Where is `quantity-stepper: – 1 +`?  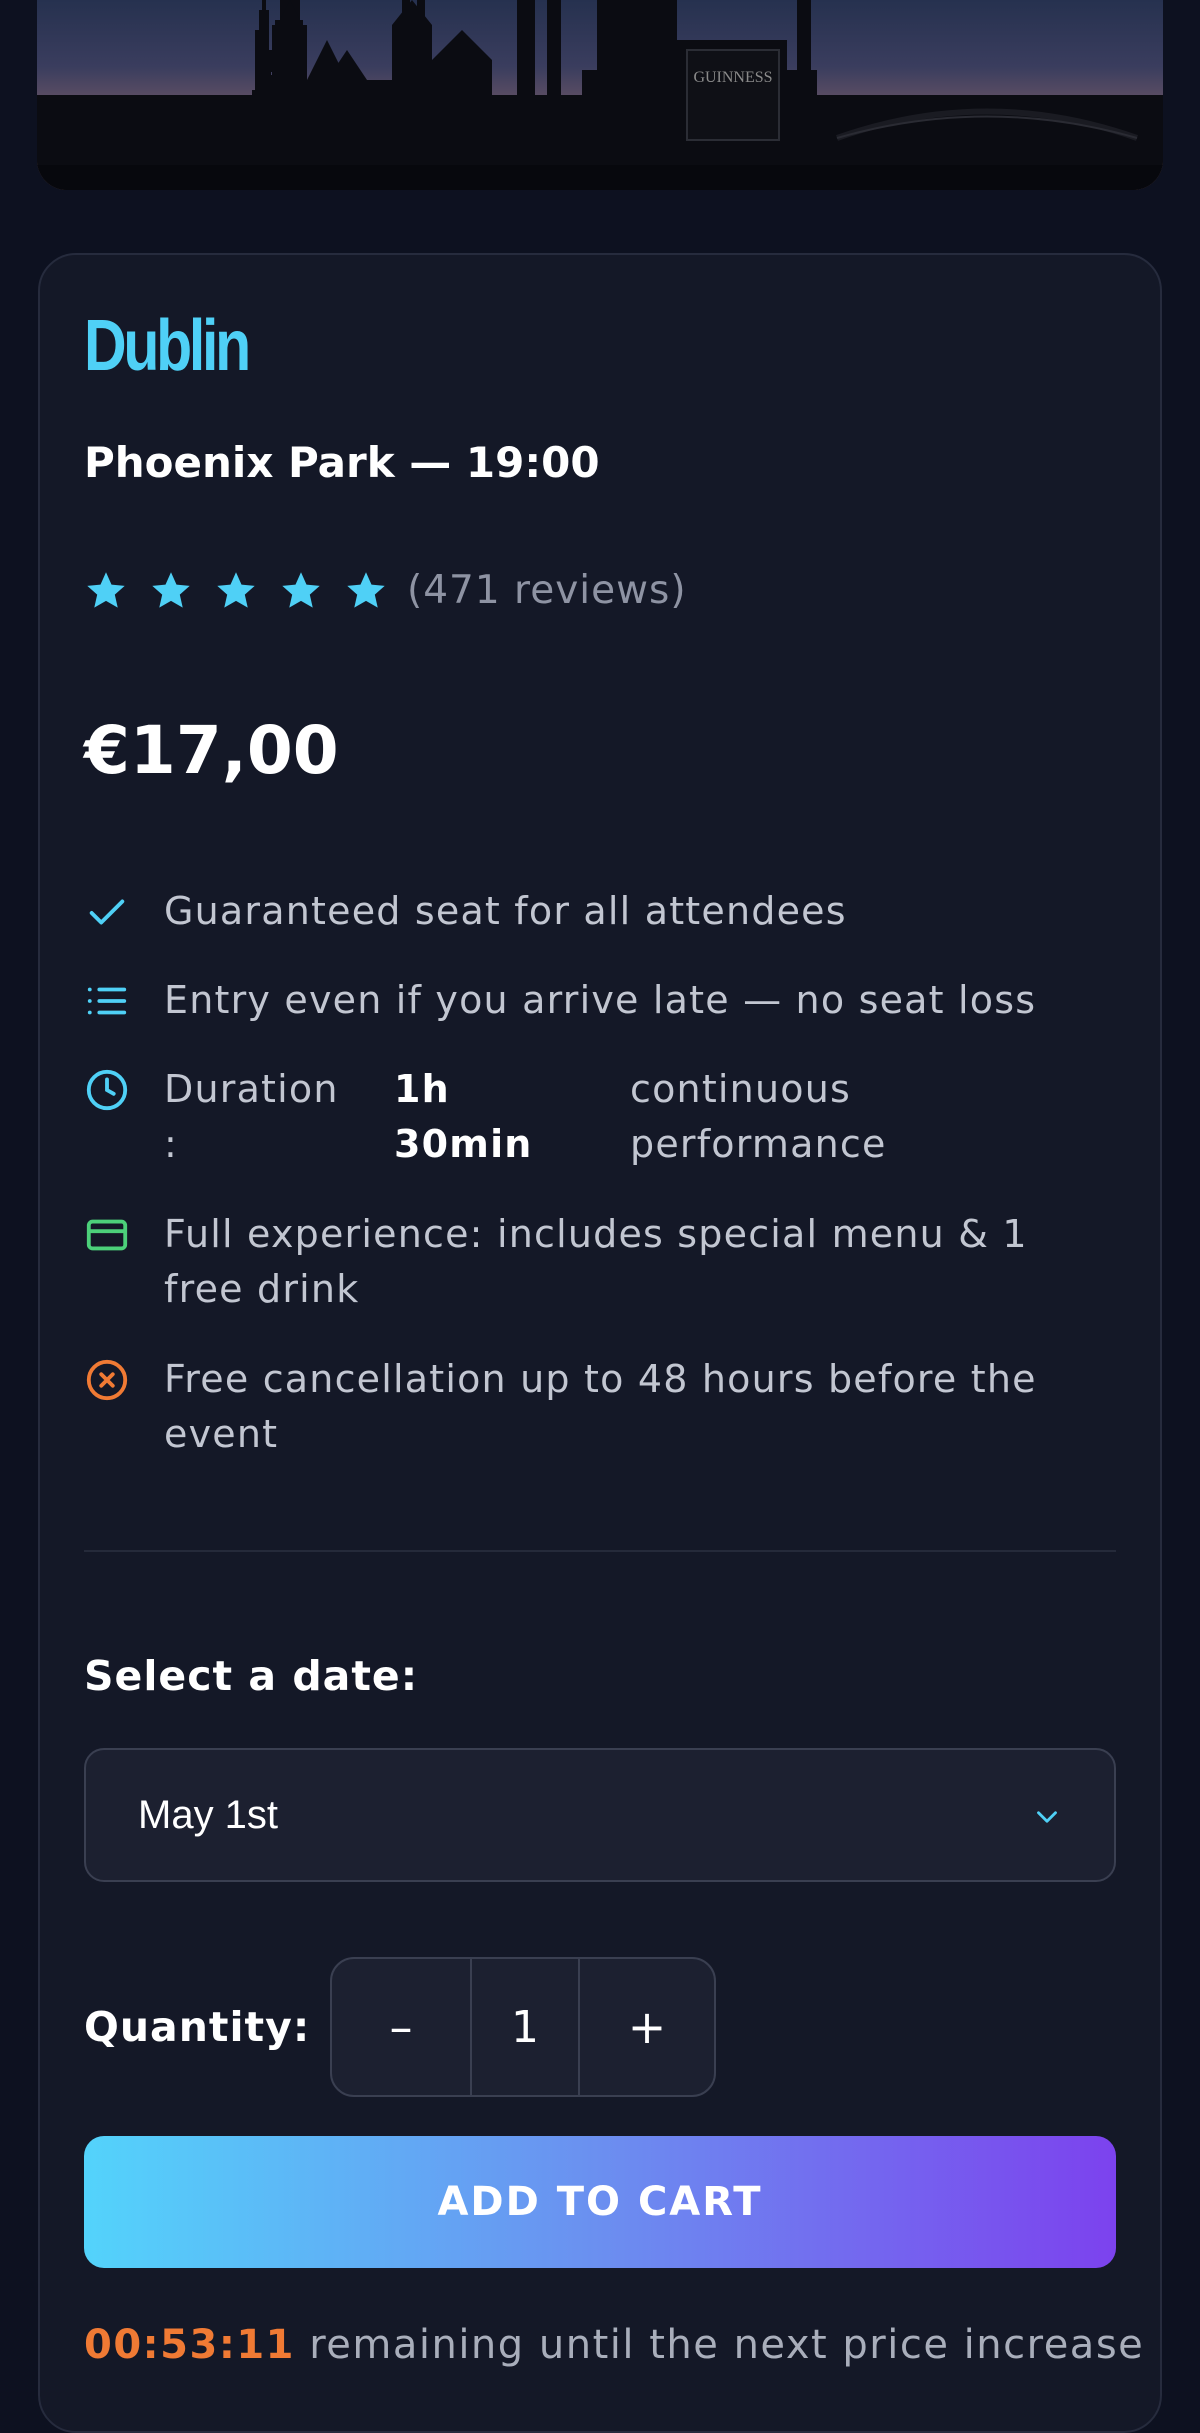 quantity-stepper: – 1 + is located at coordinates (523, 2027).